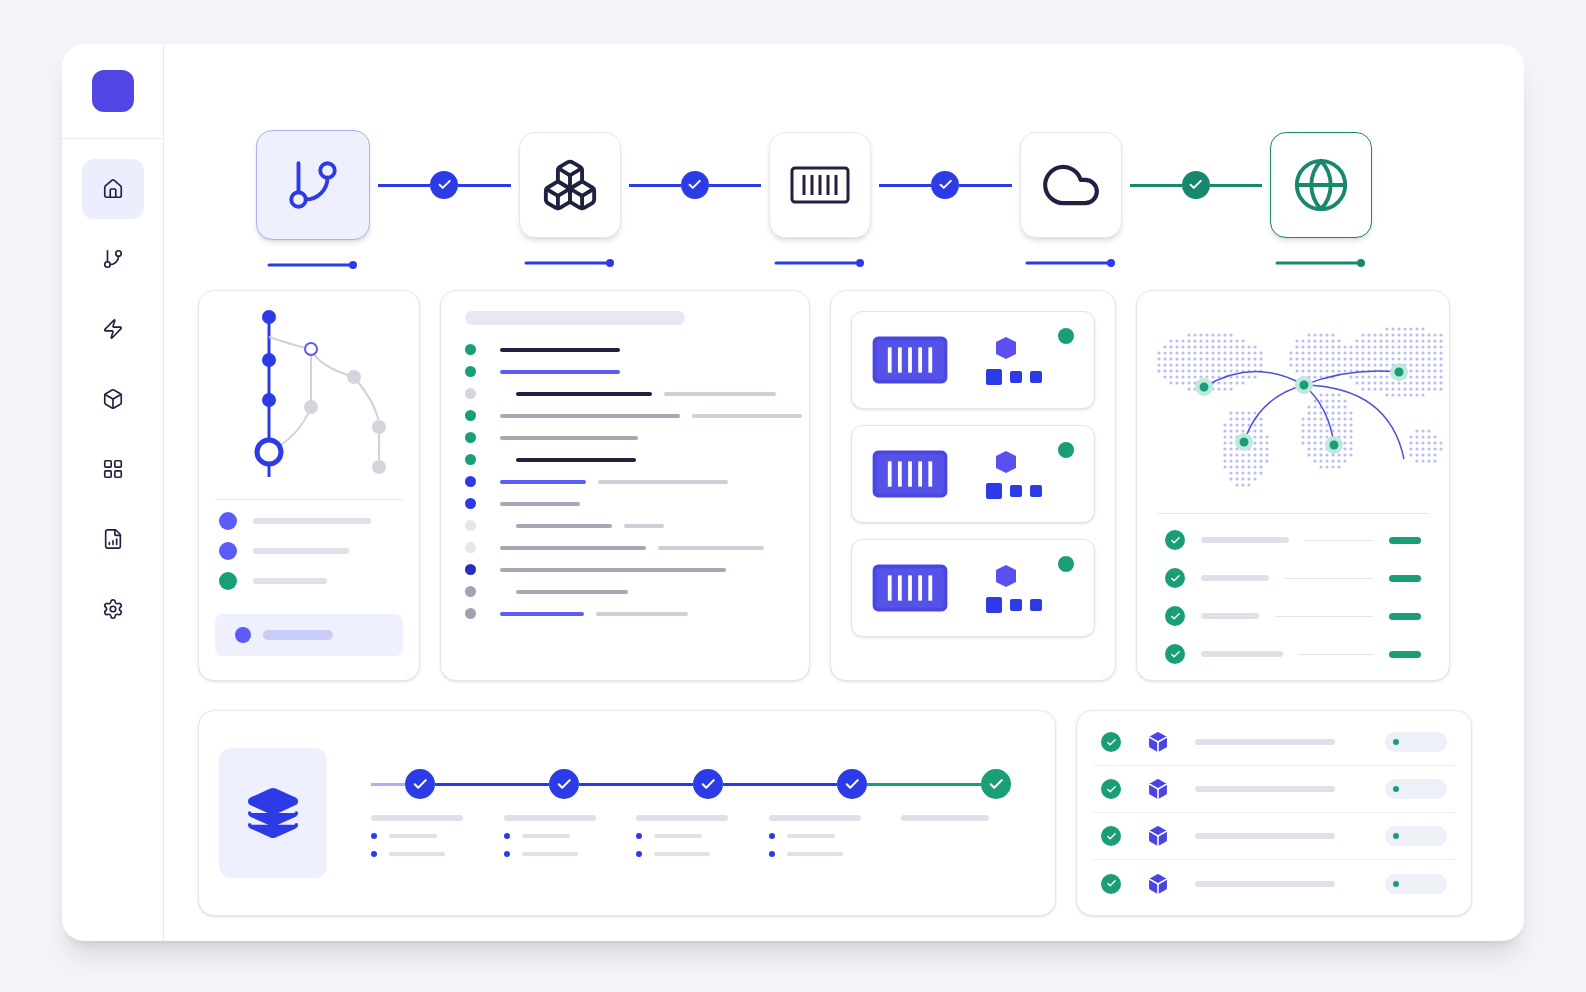 Image resolution: width=1586 pixels, height=992 pixels. What do you see at coordinates (112, 469) in the screenshot?
I see `grid-icon` at bounding box center [112, 469].